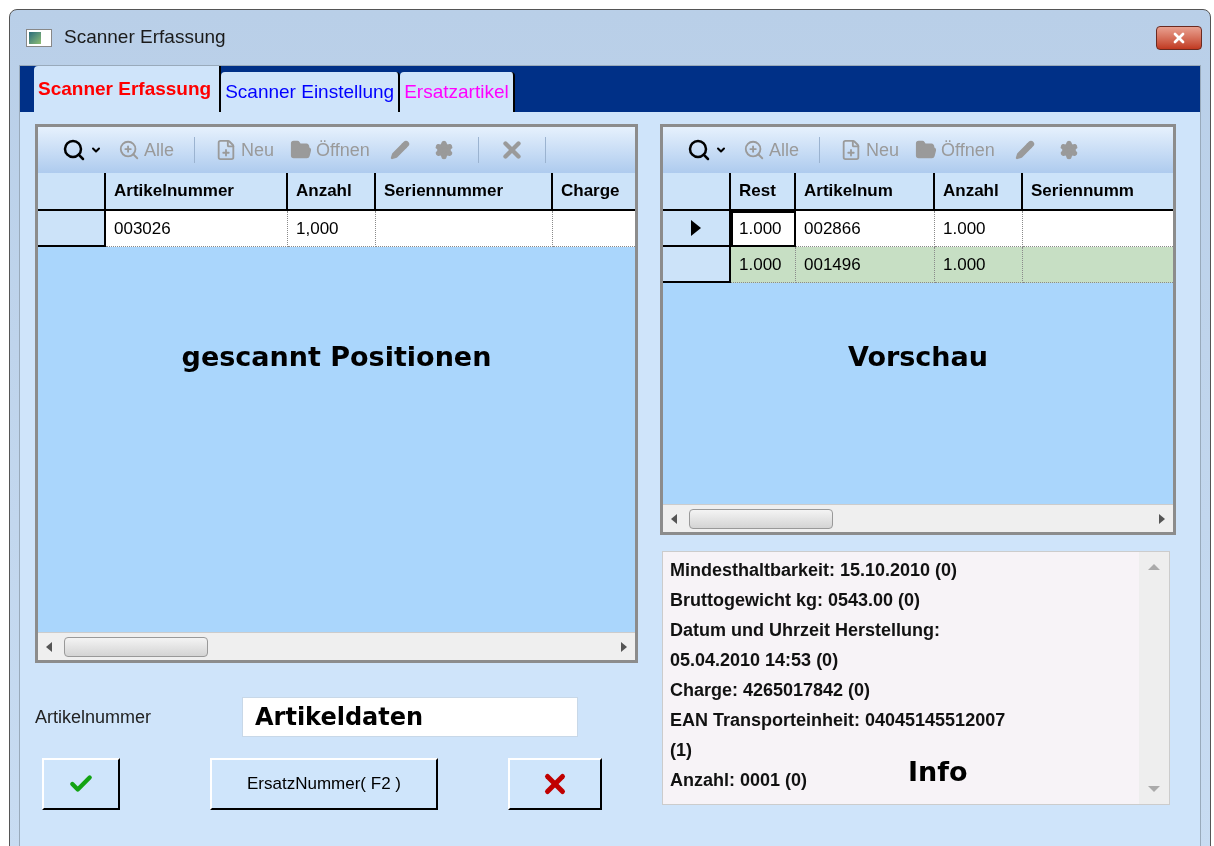 This screenshot has height=846, width=1214. I want to click on column-header: Seriennummer, so click(464, 191).